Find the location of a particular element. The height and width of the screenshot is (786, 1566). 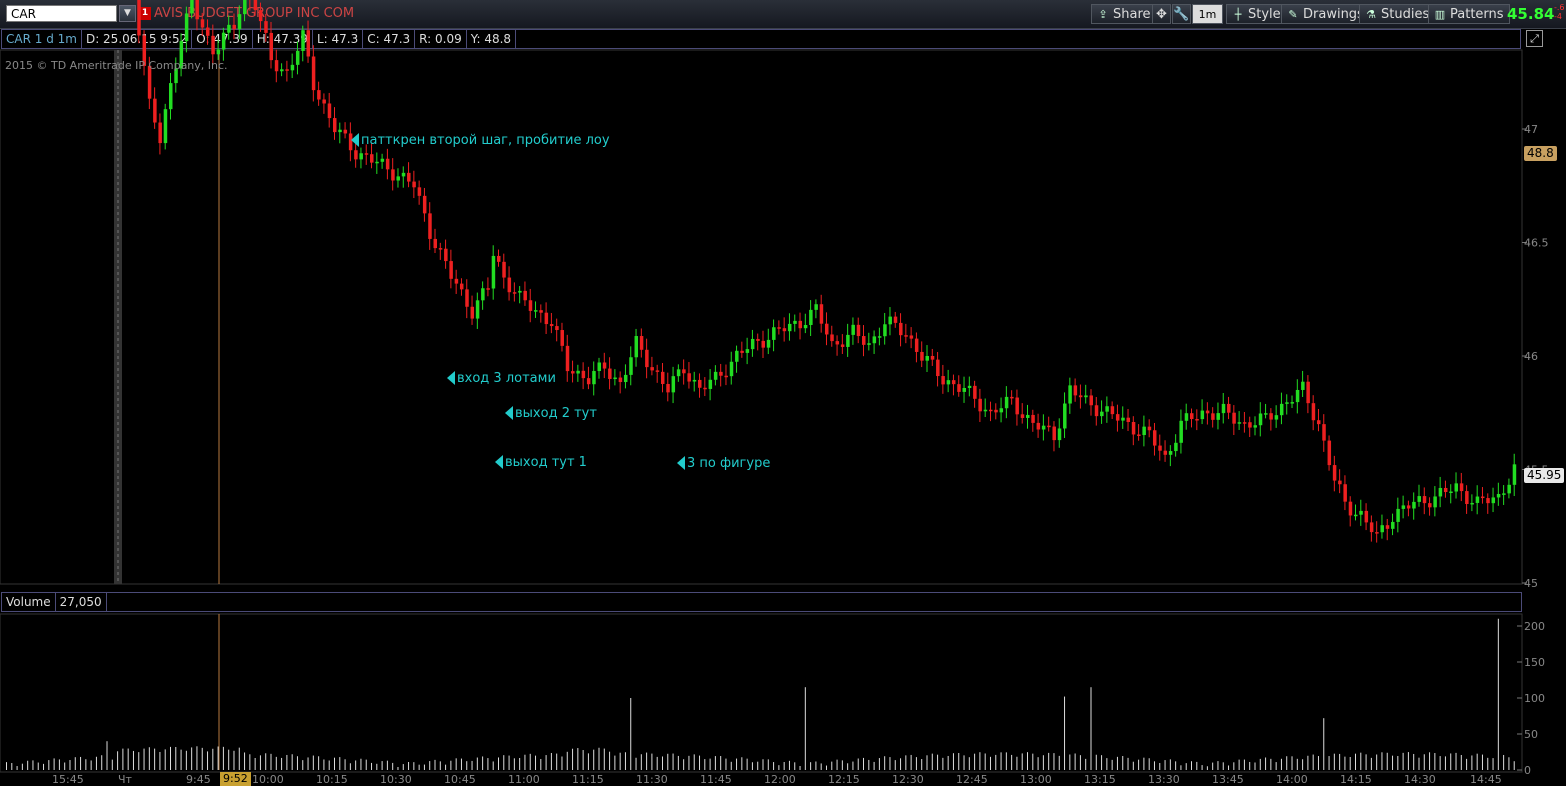

style-label: Style is located at coordinates (1264, 14).